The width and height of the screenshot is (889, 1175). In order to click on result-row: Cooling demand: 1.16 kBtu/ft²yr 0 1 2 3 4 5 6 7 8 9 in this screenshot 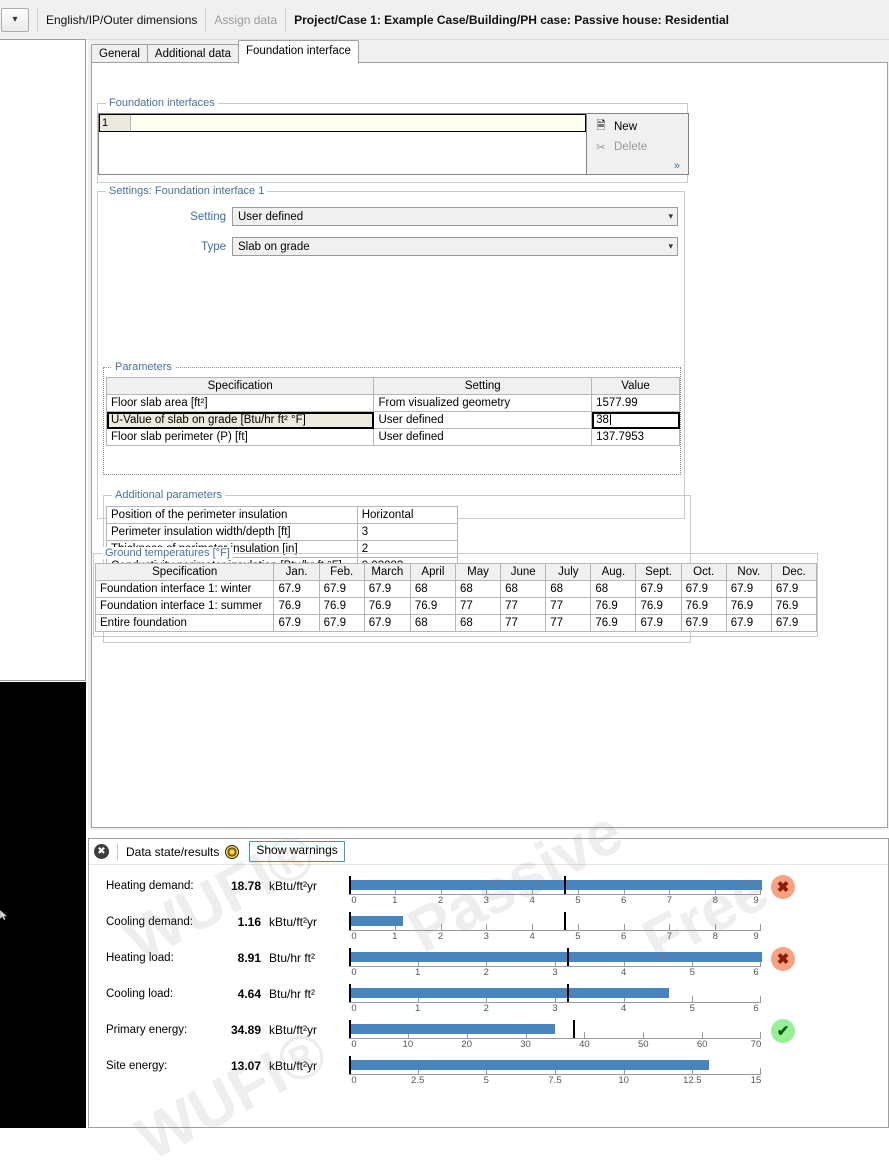, I will do `click(488, 927)`.